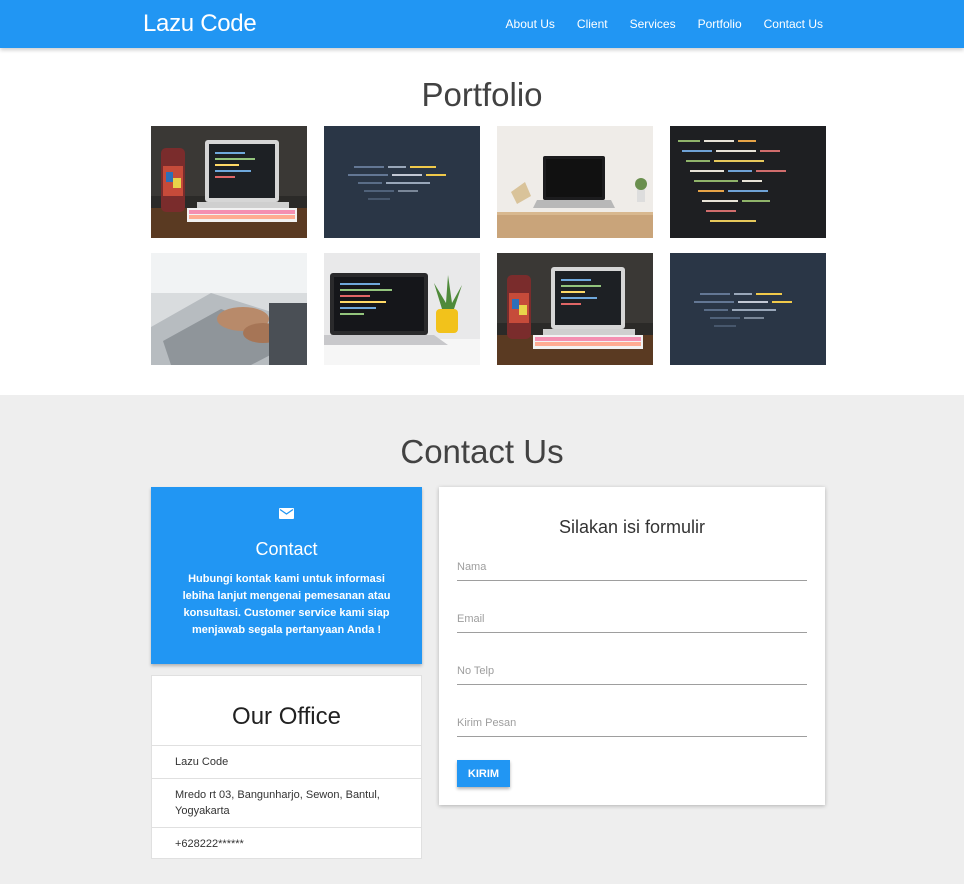  Describe the element at coordinates (286, 762) in the screenshot. I see `office-name: Lazu Code` at that location.